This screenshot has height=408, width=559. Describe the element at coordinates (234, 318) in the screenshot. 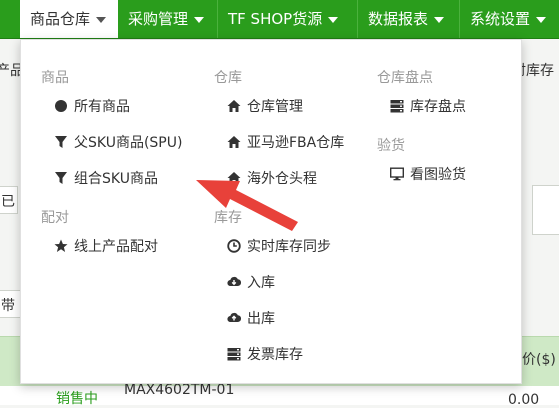

I see `cloud-upload-icon` at that location.